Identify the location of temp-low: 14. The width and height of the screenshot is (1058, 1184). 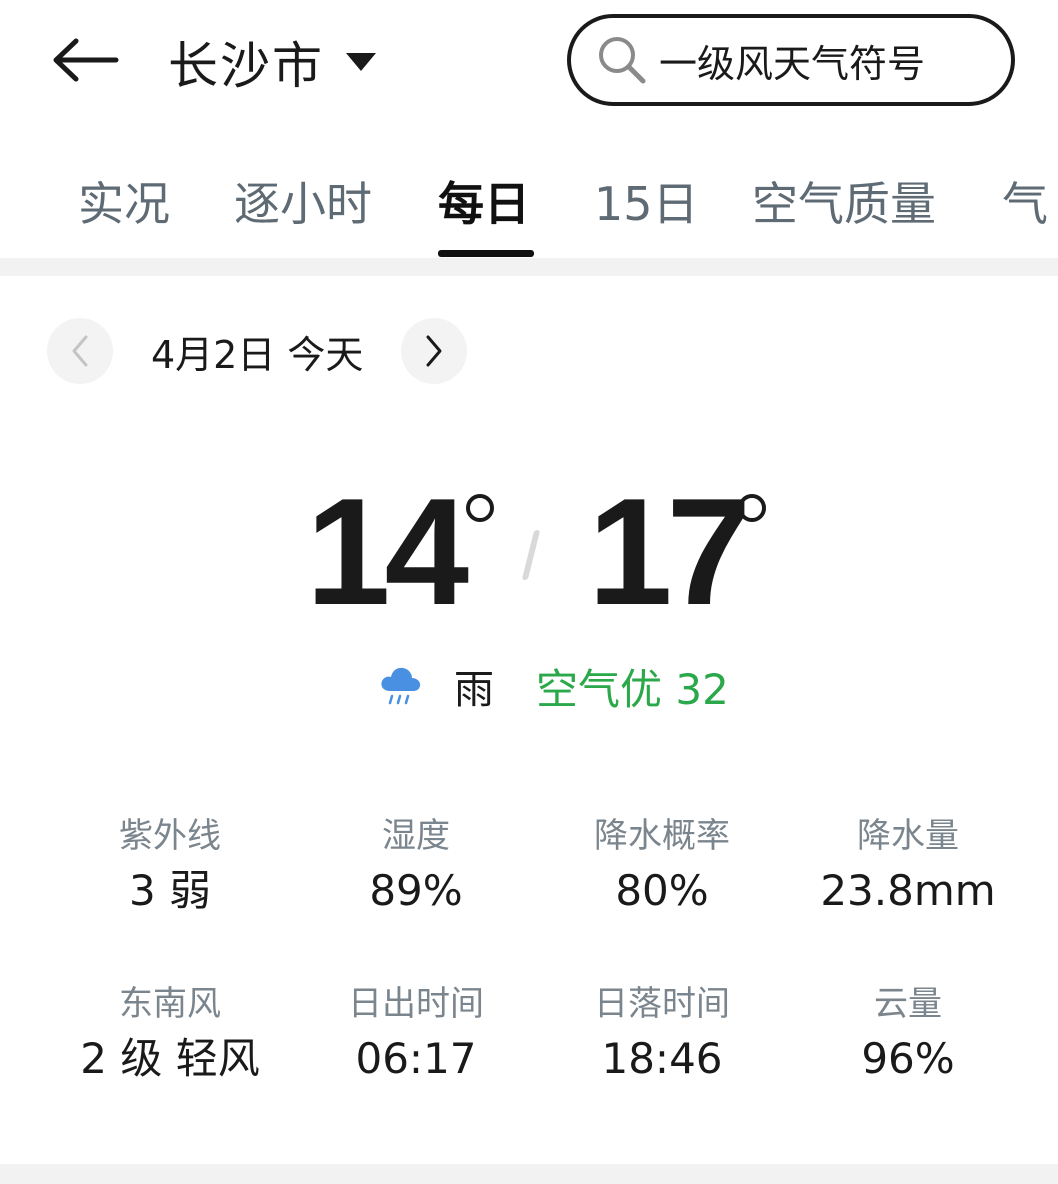
(387, 552).